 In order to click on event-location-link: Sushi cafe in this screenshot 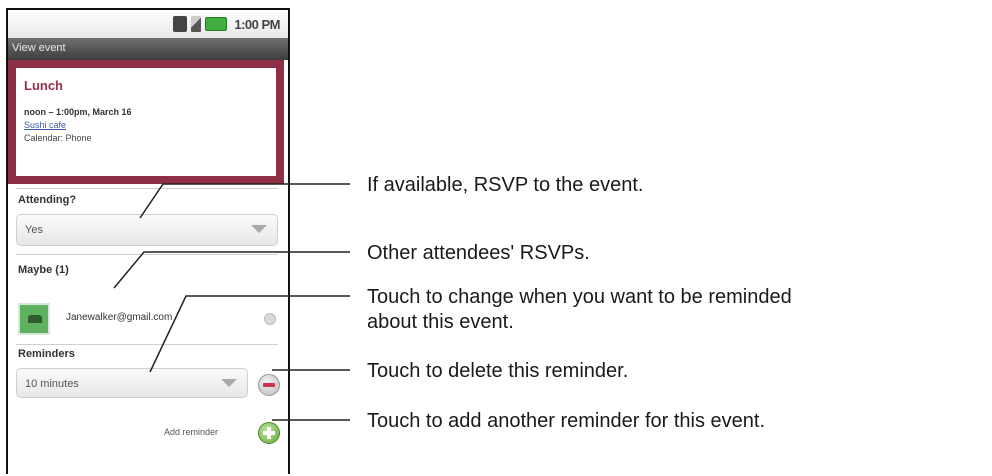, I will do `click(146, 125)`.